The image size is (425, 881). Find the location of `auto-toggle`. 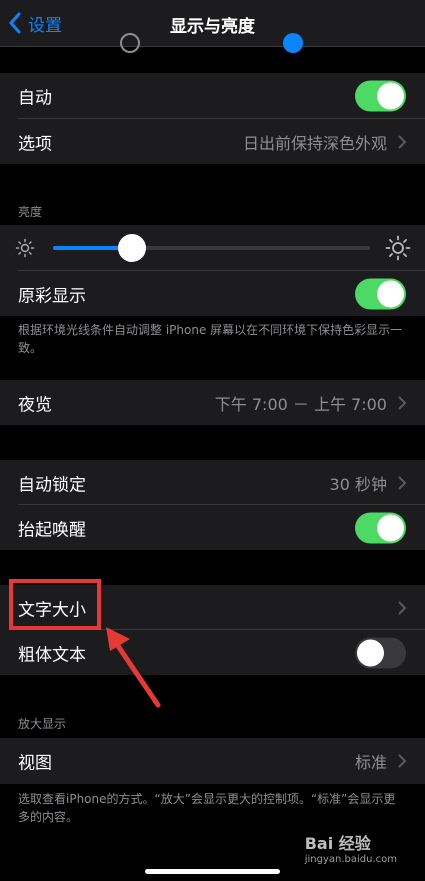

auto-toggle is located at coordinates (380, 96).